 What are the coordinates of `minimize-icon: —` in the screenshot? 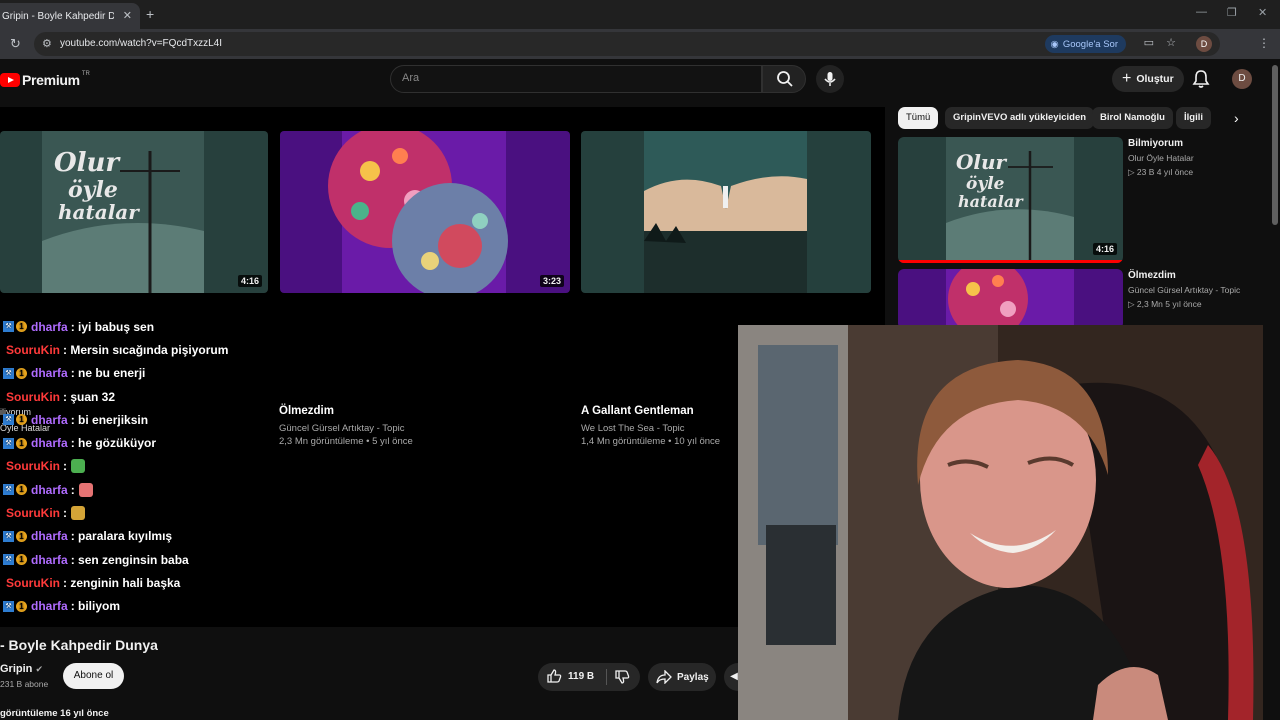 It's located at (1201, 12).